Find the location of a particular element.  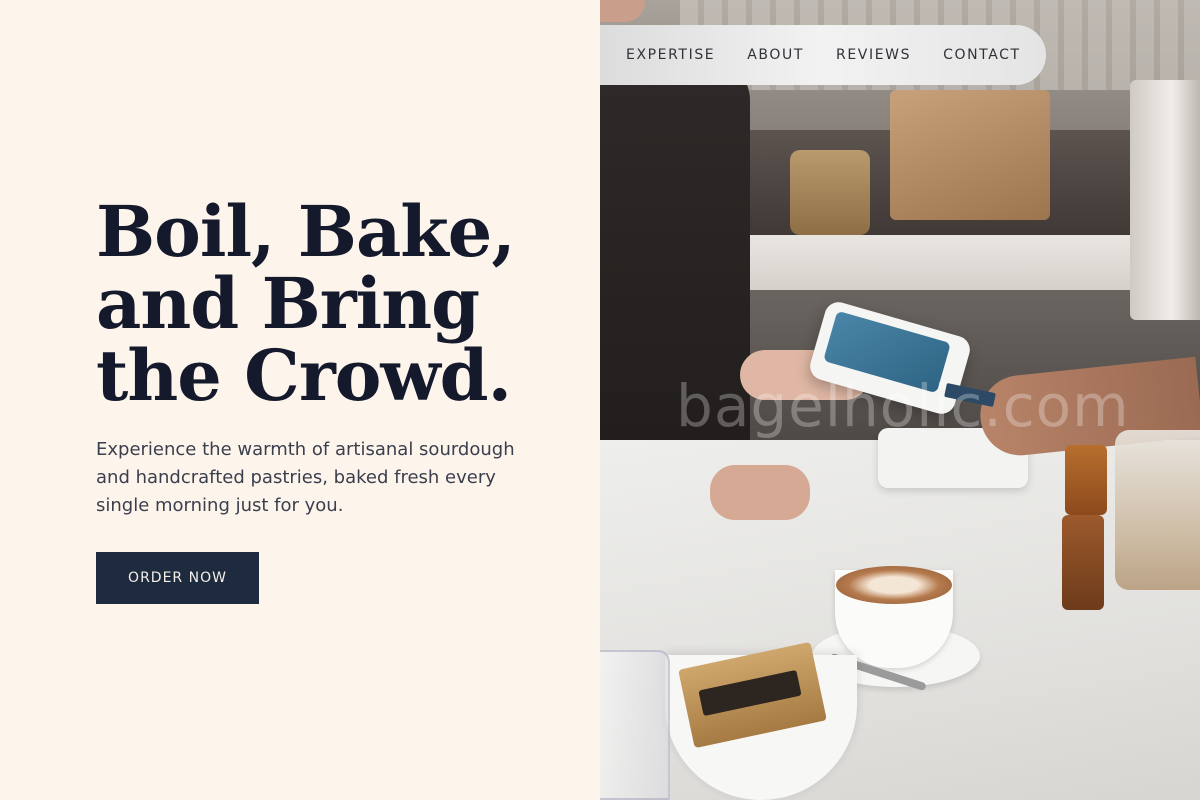

nav-link-expertise: EXPERTISE is located at coordinates (670, 55).